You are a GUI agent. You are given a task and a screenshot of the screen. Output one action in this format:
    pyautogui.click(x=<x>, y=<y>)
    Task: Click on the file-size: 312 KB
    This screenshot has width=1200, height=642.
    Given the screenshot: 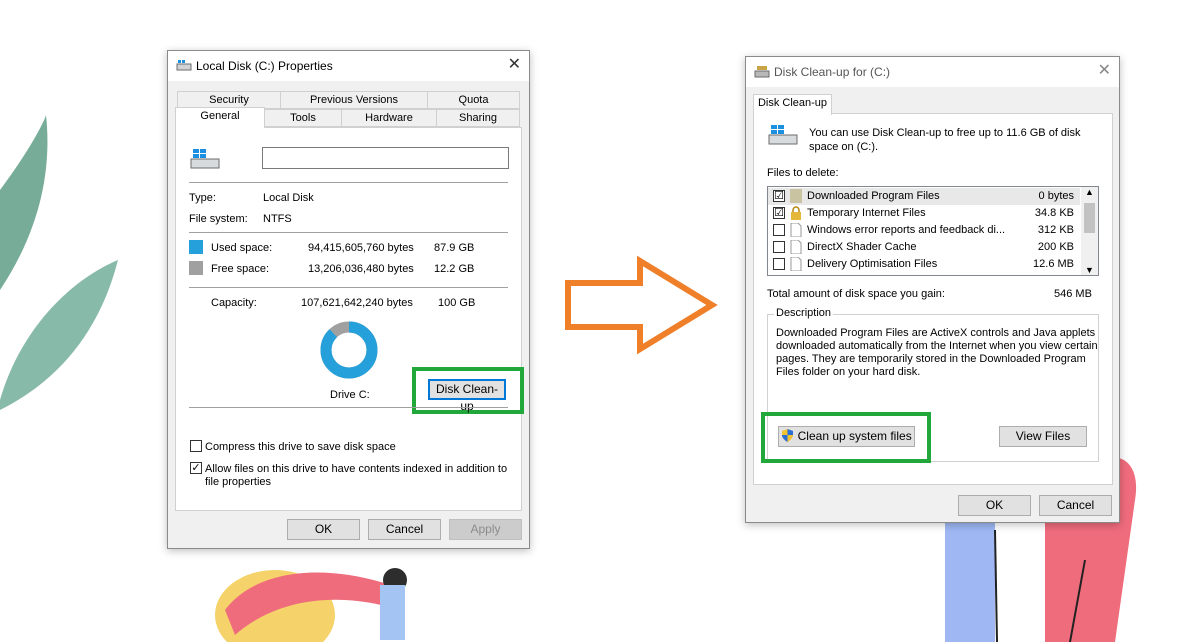 What is the action you would take?
    pyautogui.click(x=1055, y=230)
    